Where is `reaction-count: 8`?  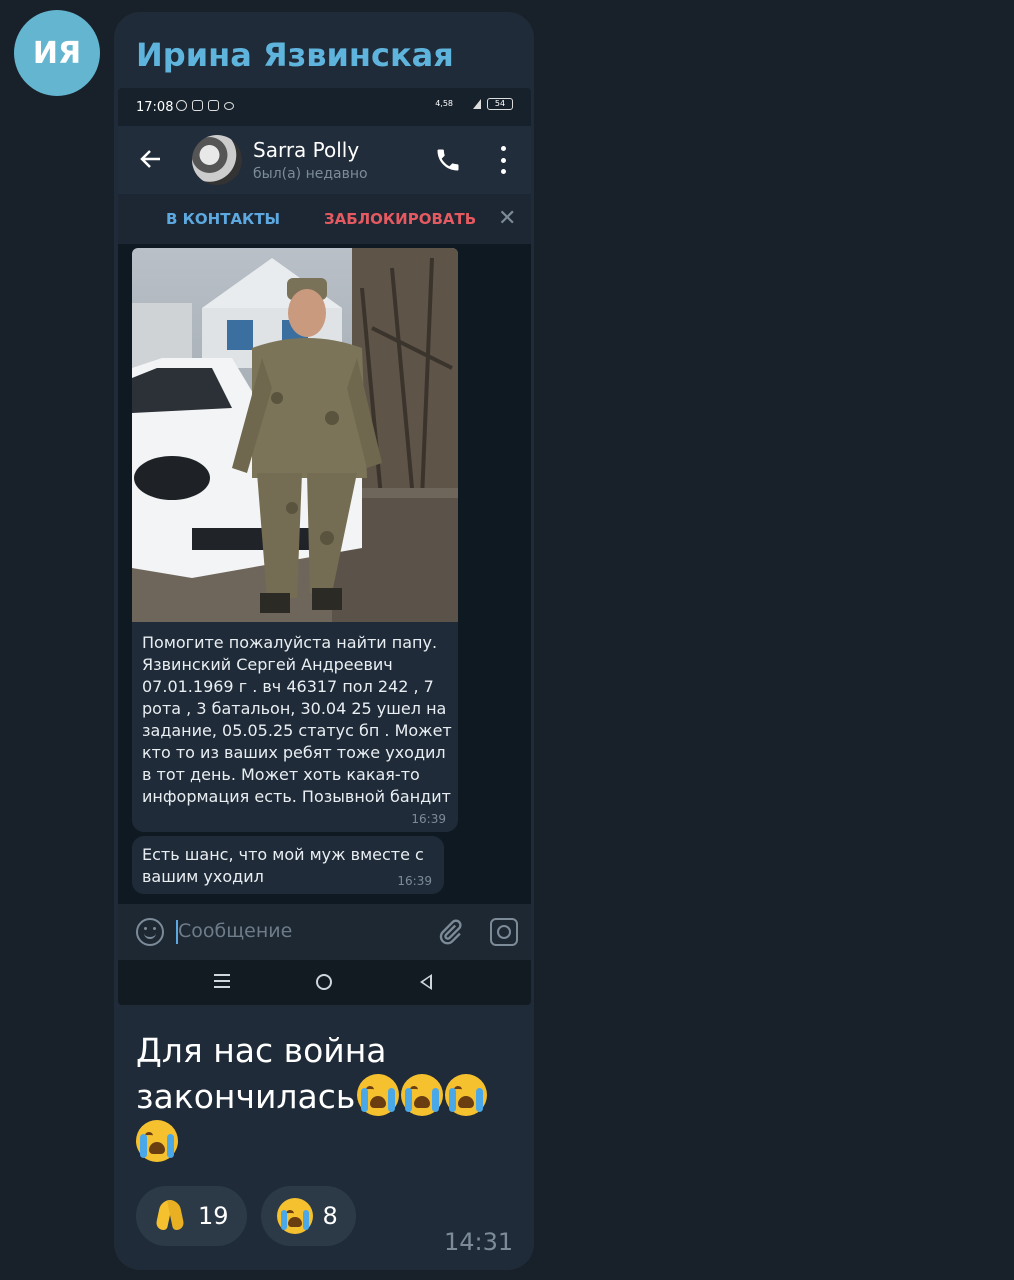 reaction-count: 8 is located at coordinates (330, 1216).